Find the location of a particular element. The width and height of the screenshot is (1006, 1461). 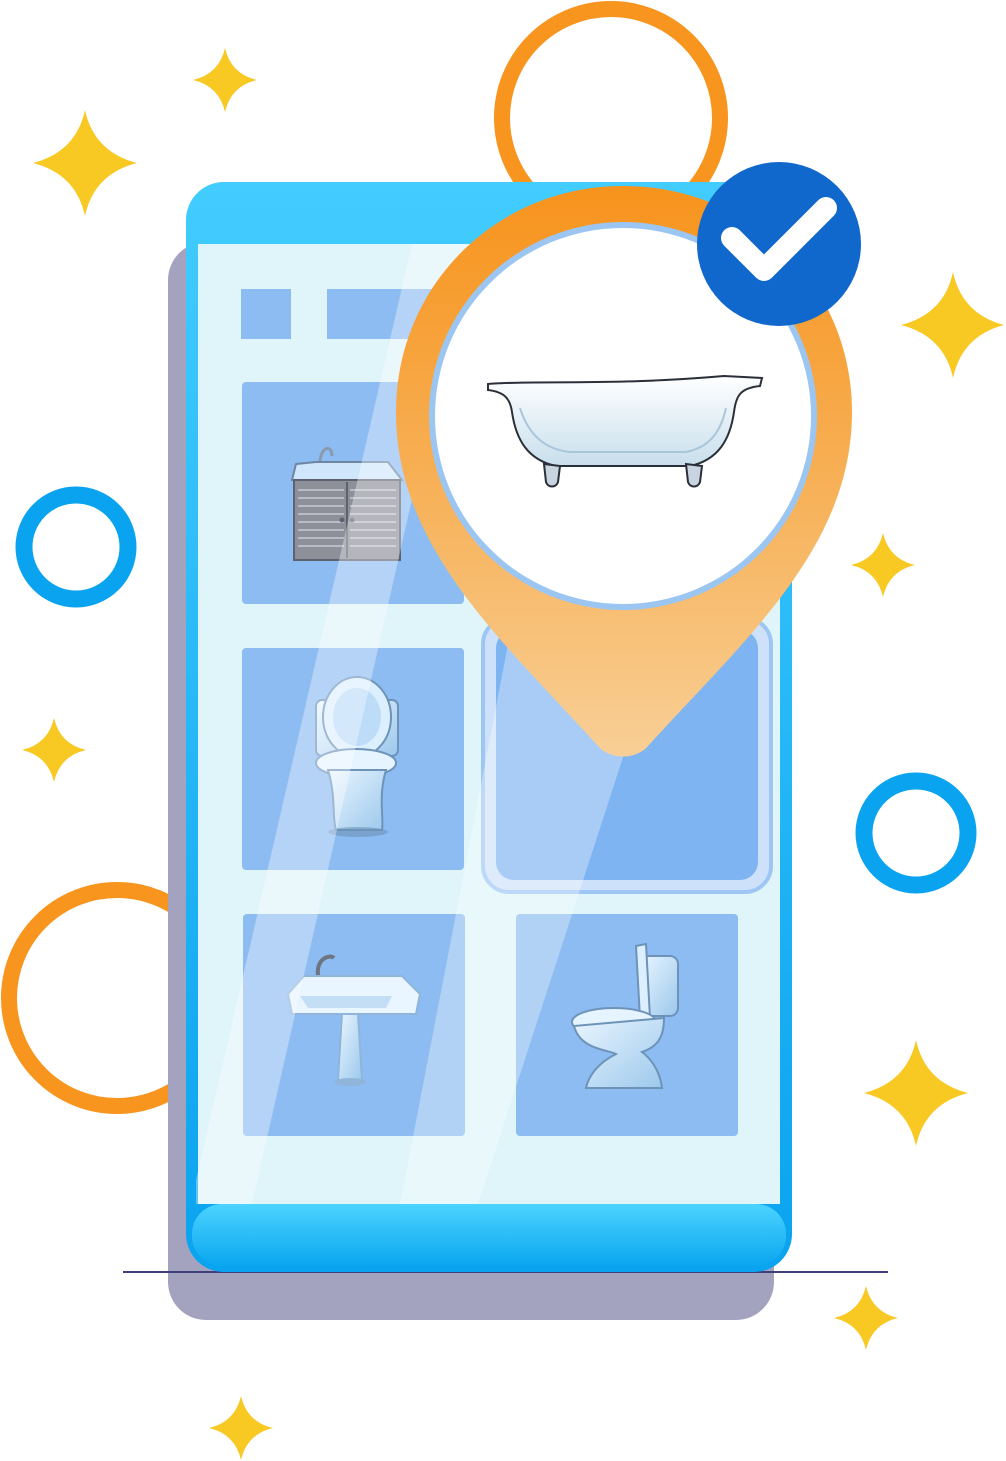

phone-bottom-bar is located at coordinates (489, 1235).